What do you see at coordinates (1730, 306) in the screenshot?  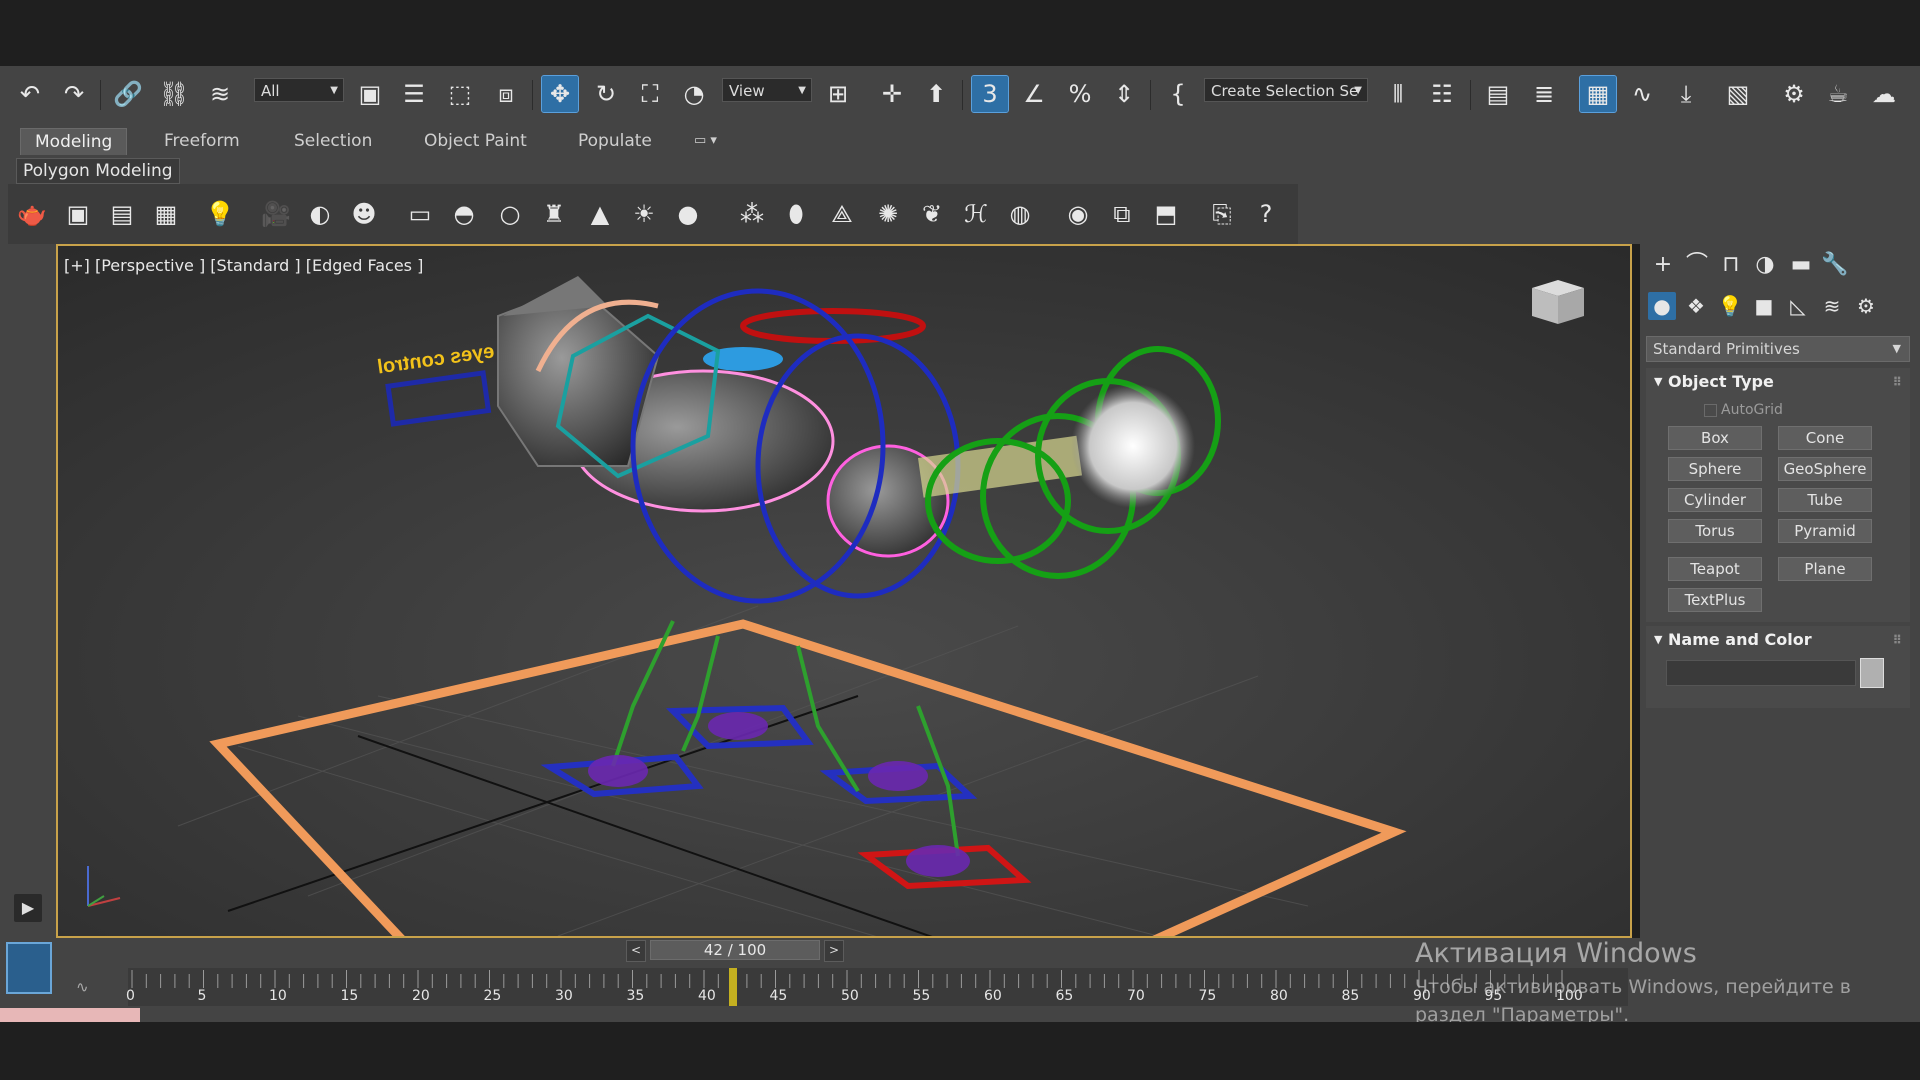 I see `lights-icon: 💡` at bounding box center [1730, 306].